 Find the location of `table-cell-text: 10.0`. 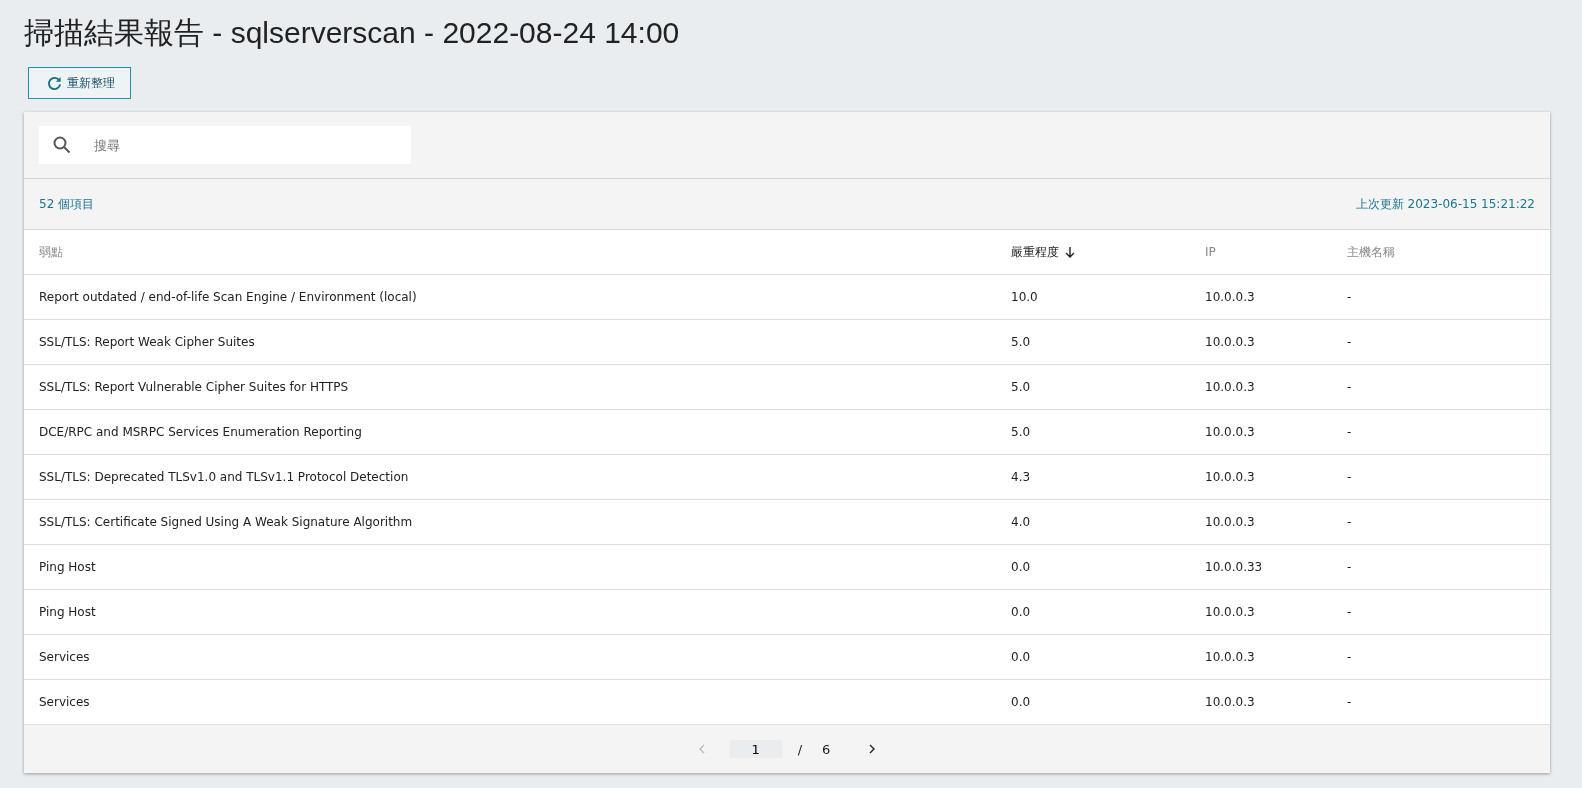

table-cell-text: 10.0 is located at coordinates (1025, 297).